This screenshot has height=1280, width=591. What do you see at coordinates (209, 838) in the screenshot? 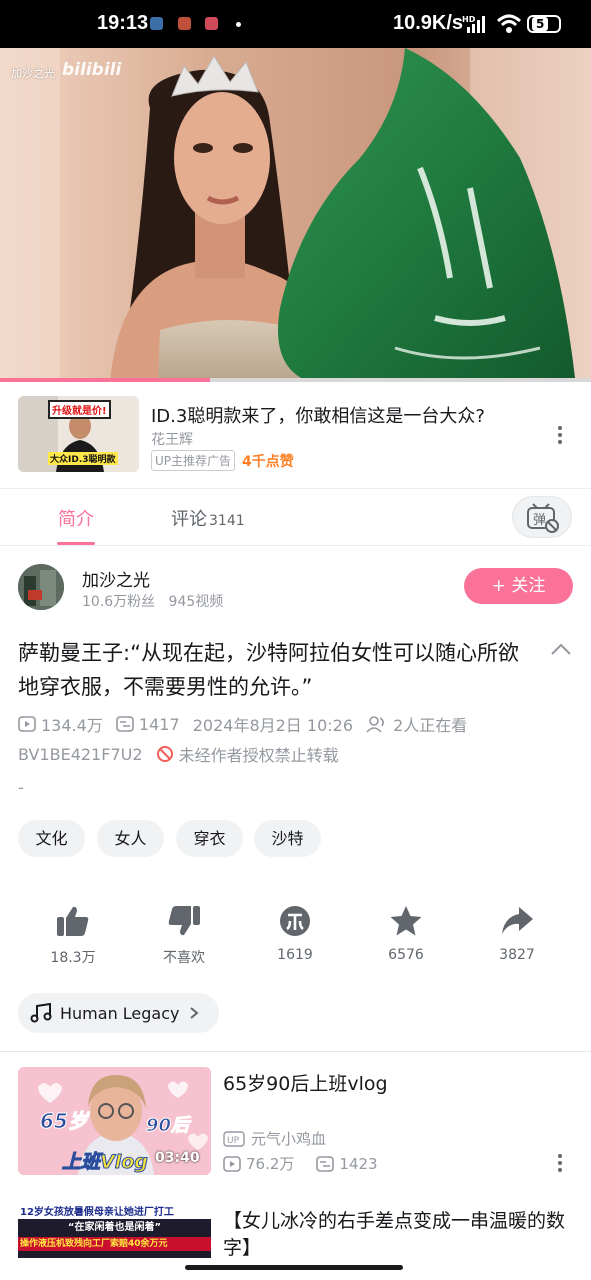
I see `tag-pill: 穿衣` at bounding box center [209, 838].